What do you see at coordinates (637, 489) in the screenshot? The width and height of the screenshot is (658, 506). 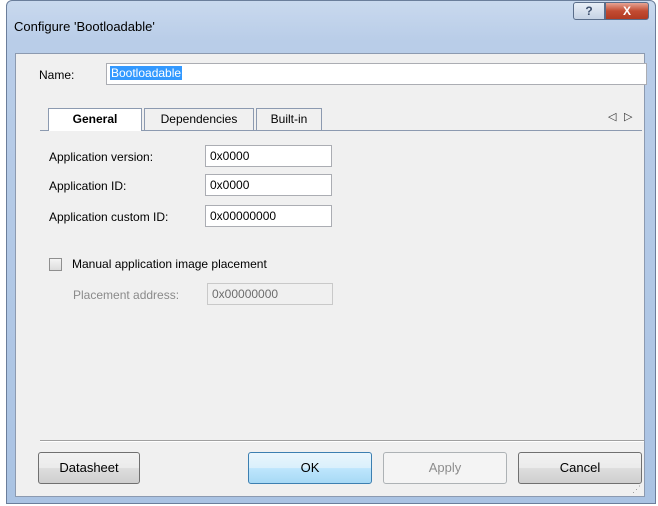 I see `resize-grip-icon: ⋰` at bounding box center [637, 489].